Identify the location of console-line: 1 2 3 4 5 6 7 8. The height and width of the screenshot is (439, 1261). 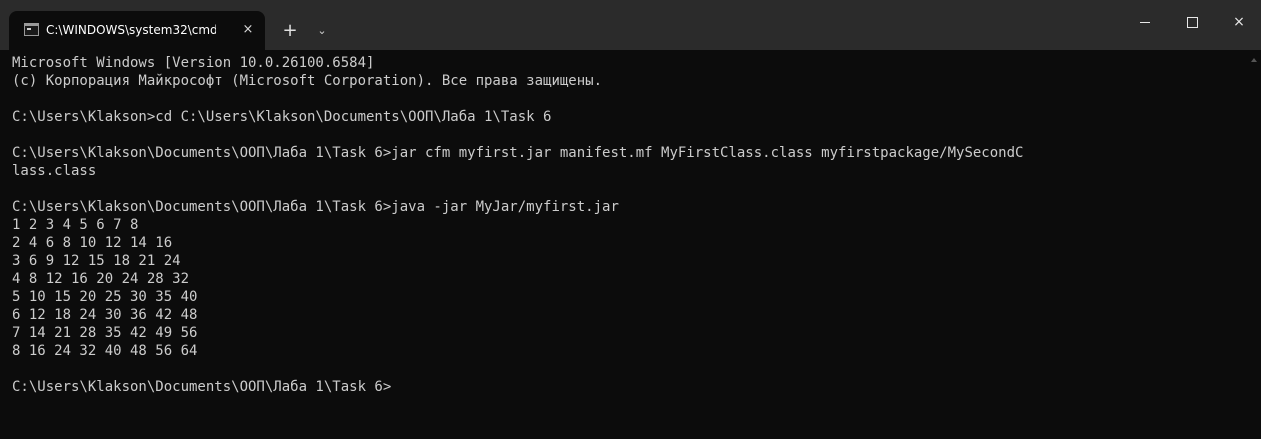
(75, 225).